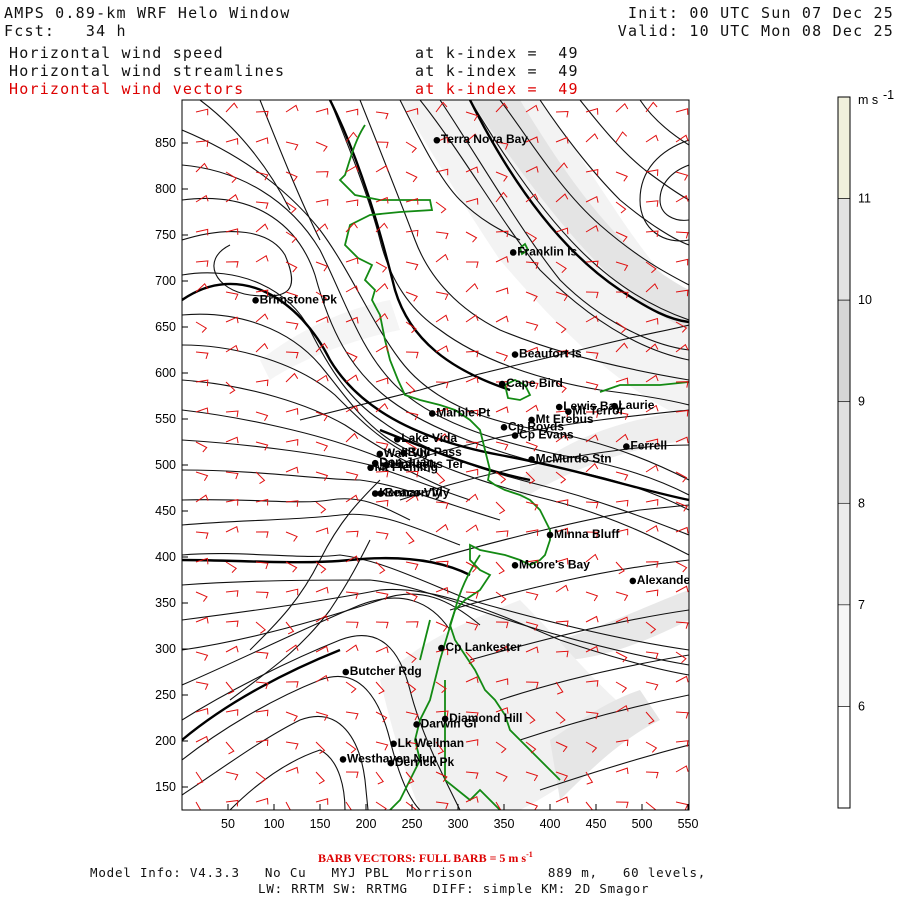  Describe the element at coordinates (865, 448) in the screenshot. I see `colorbar: 11 10 9 8 7 6 m s -1` at that location.